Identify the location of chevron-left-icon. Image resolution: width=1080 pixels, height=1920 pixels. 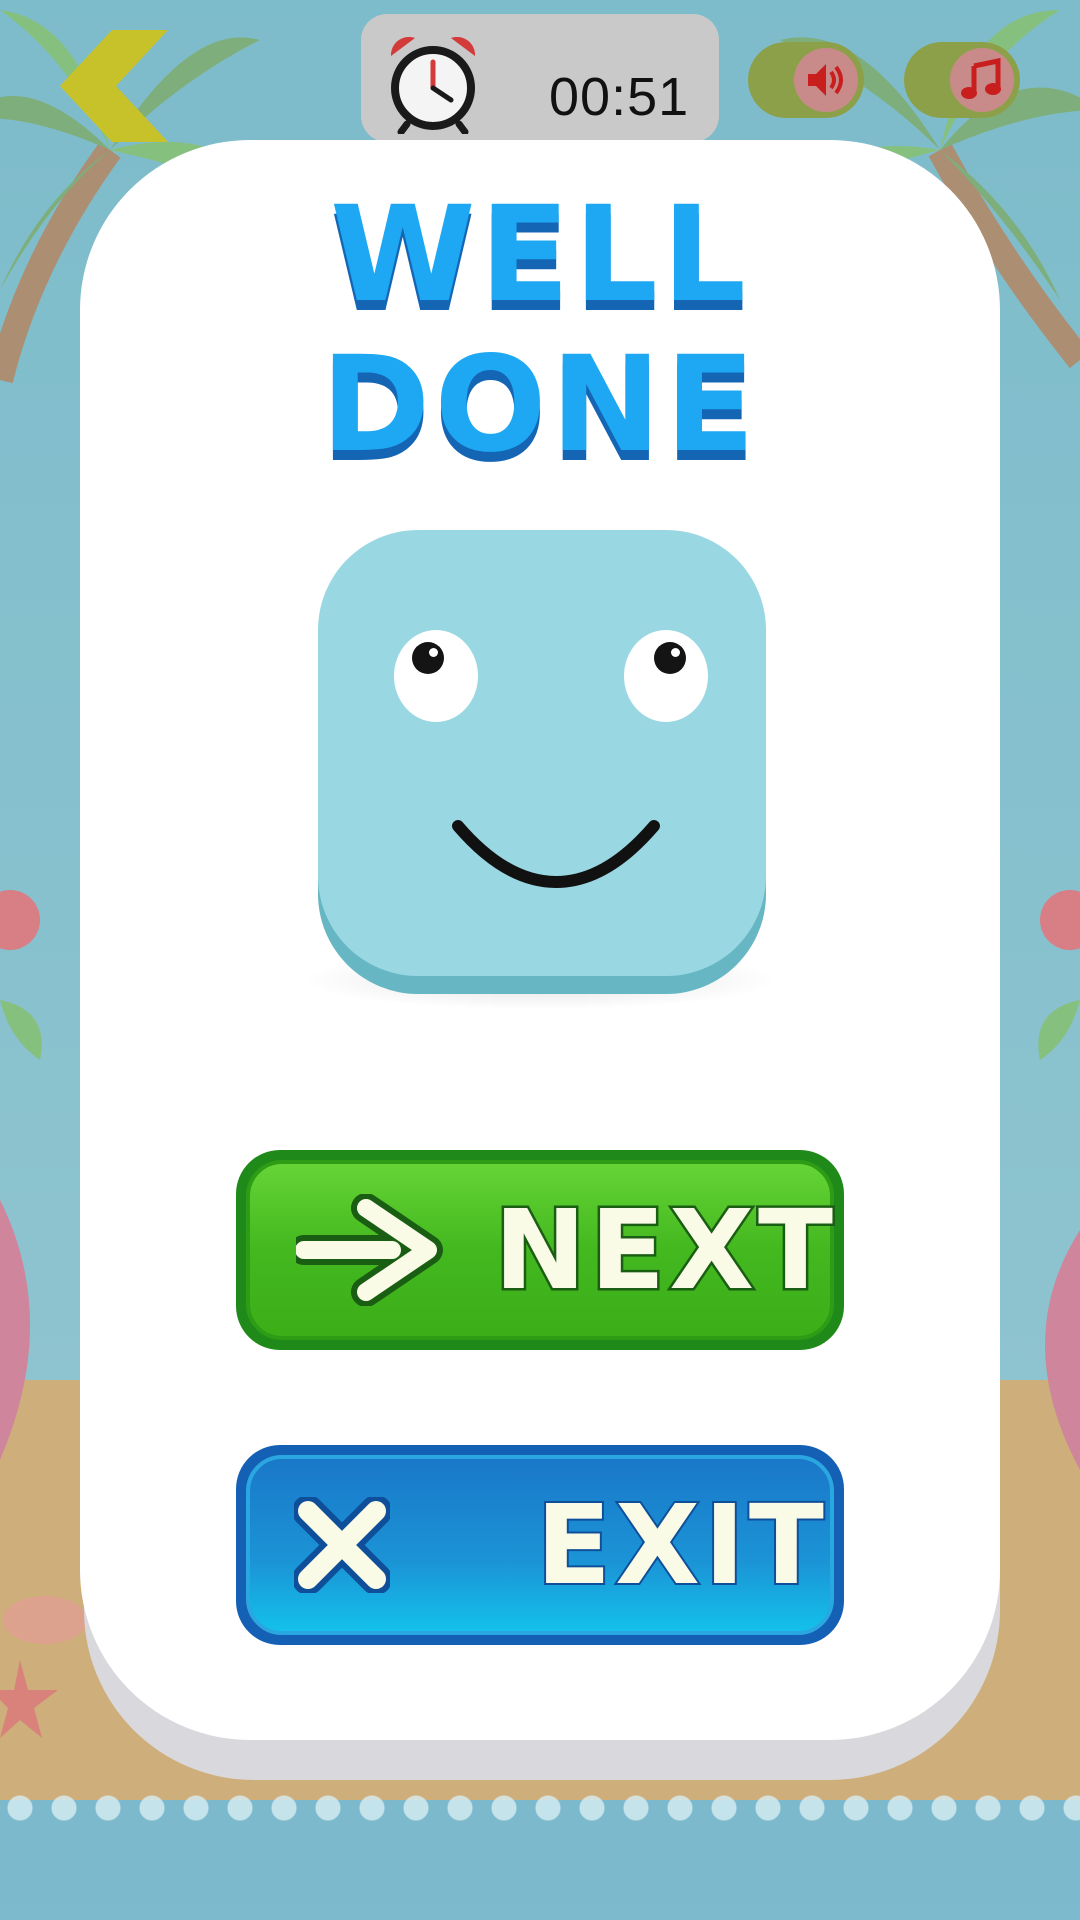
(114, 86).